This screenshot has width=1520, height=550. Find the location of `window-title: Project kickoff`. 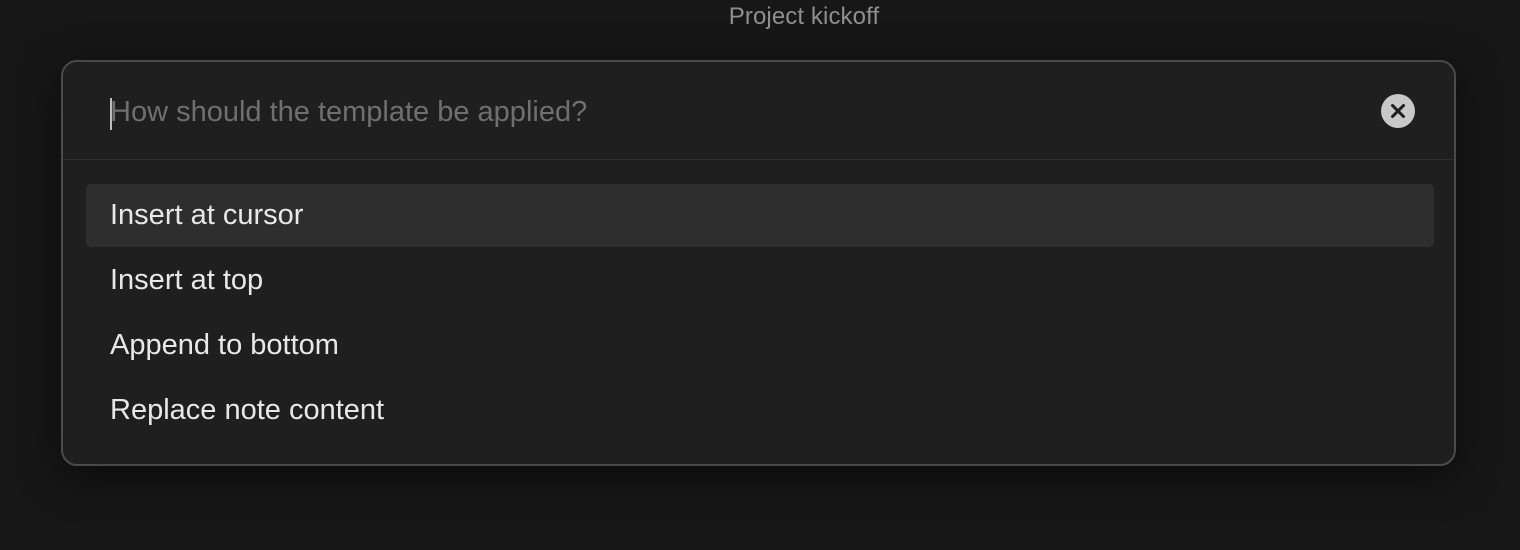

window-title: Project kickoff is located at coordinates (804, 16).